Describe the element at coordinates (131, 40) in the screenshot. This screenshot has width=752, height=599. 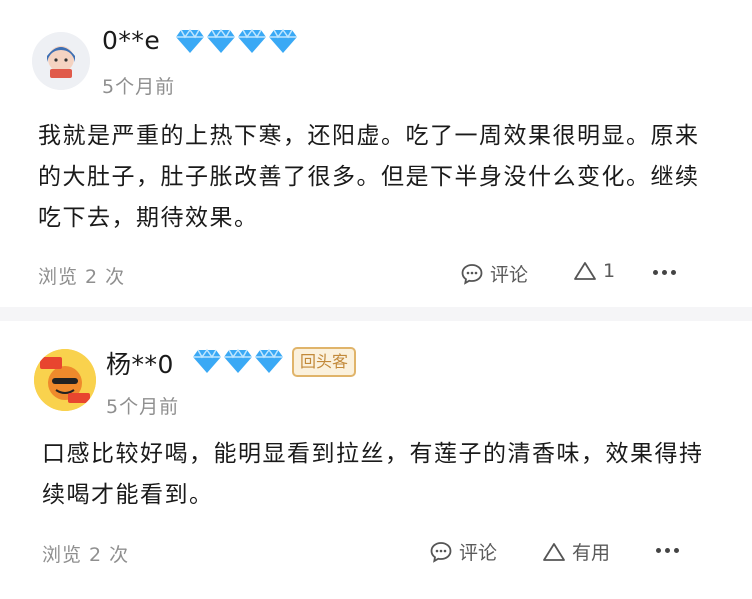
I see `username: 0**e` at that location.